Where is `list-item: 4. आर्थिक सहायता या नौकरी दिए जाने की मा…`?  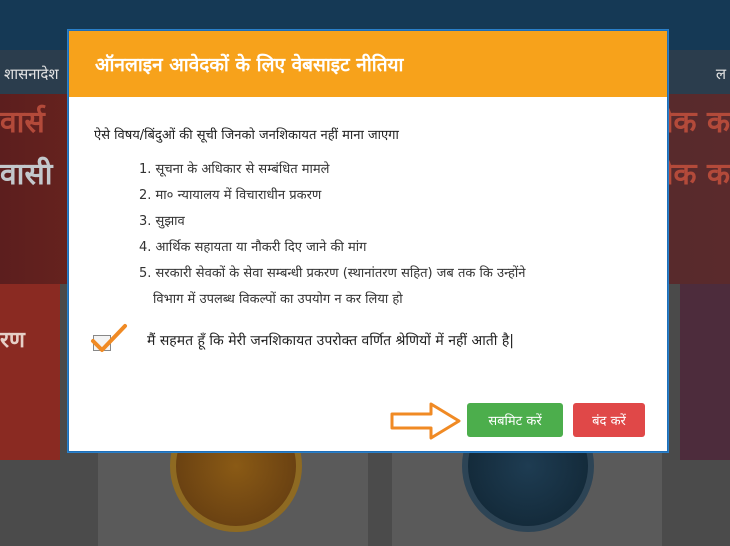 list-item: 4. आर्थिक सहायता या नौकरी दिए जाने की मा… is located at coordinates (253, 247).